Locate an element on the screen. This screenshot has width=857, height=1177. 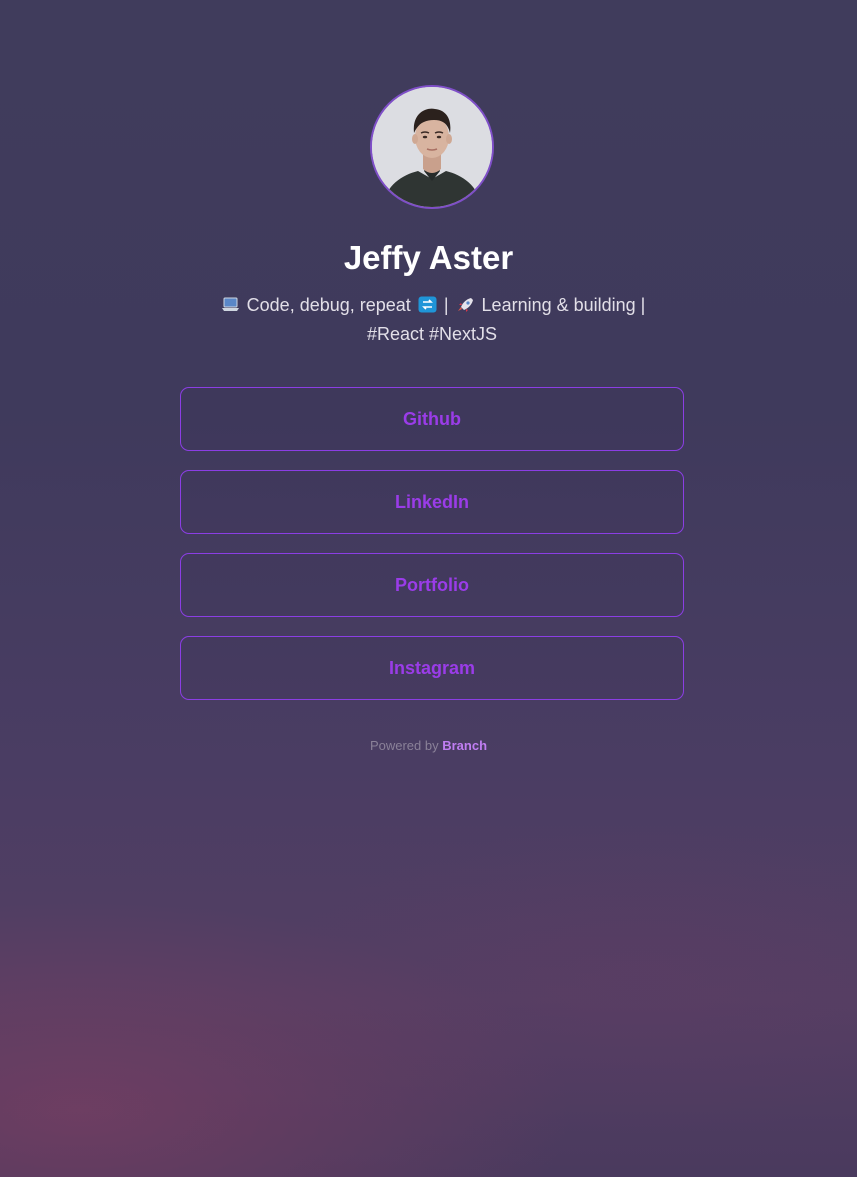
avatar is located at coordinates (432, 147).